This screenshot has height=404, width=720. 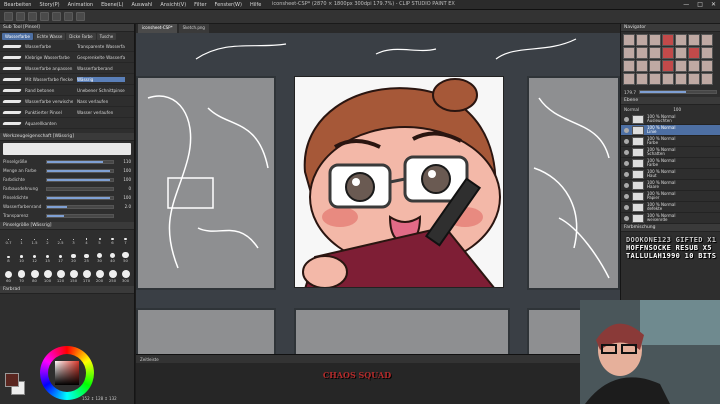 What do you see at coordinates (670, 207) in the screenshot?
I see `layer-row: 100 % Normal defekte` at bounding box center [670, 207].